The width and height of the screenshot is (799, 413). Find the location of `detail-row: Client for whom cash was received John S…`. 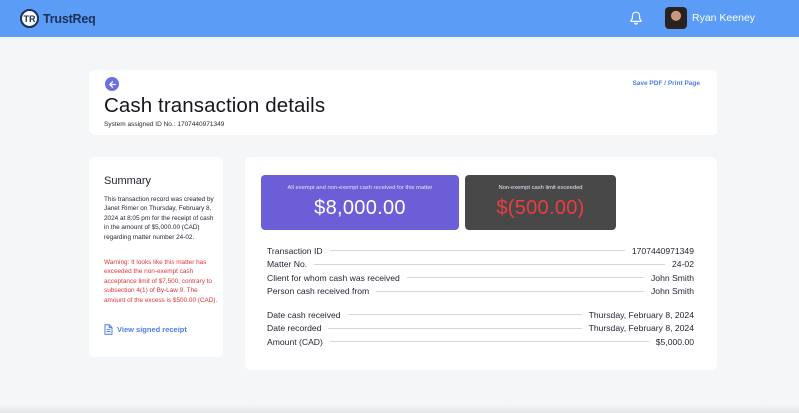

detail-row: Client for whom cash was received John S… is located at coordinates (480, 278).